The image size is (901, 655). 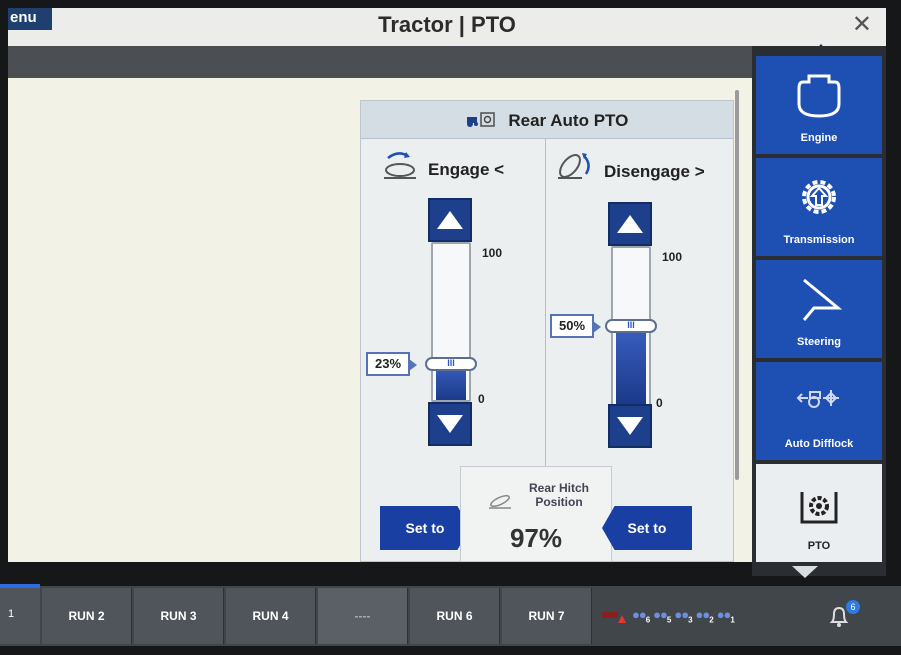 I want to click on title-bar: enu Tractor | PTO ✕, so click(x=447, y=27).